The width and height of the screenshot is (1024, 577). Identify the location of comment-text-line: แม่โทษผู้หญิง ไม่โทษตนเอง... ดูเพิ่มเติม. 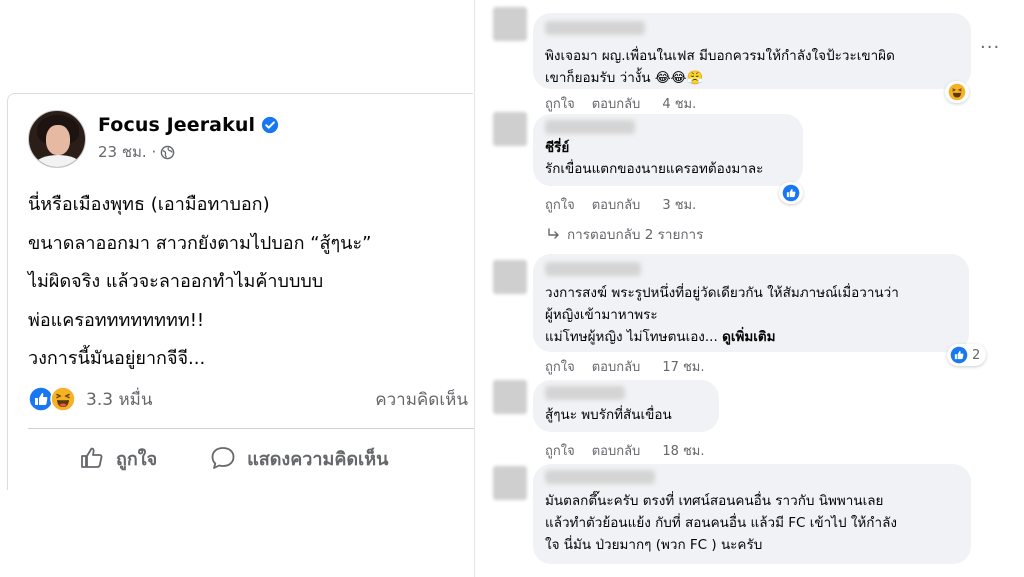
(751, 337).